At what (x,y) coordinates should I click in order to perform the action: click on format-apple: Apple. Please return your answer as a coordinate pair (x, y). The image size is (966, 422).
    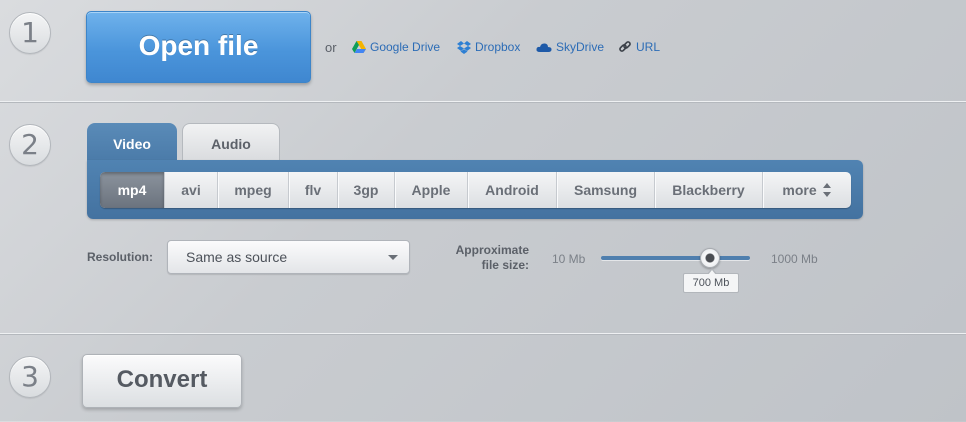
    Looking at the image, I should click on (431, 190).